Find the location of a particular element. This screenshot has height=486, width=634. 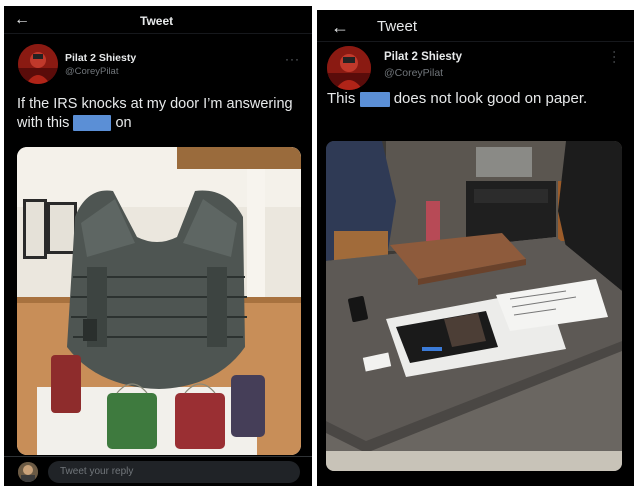

tweet-text-after: does not look good on paper. is located at coordinates (490, 98).